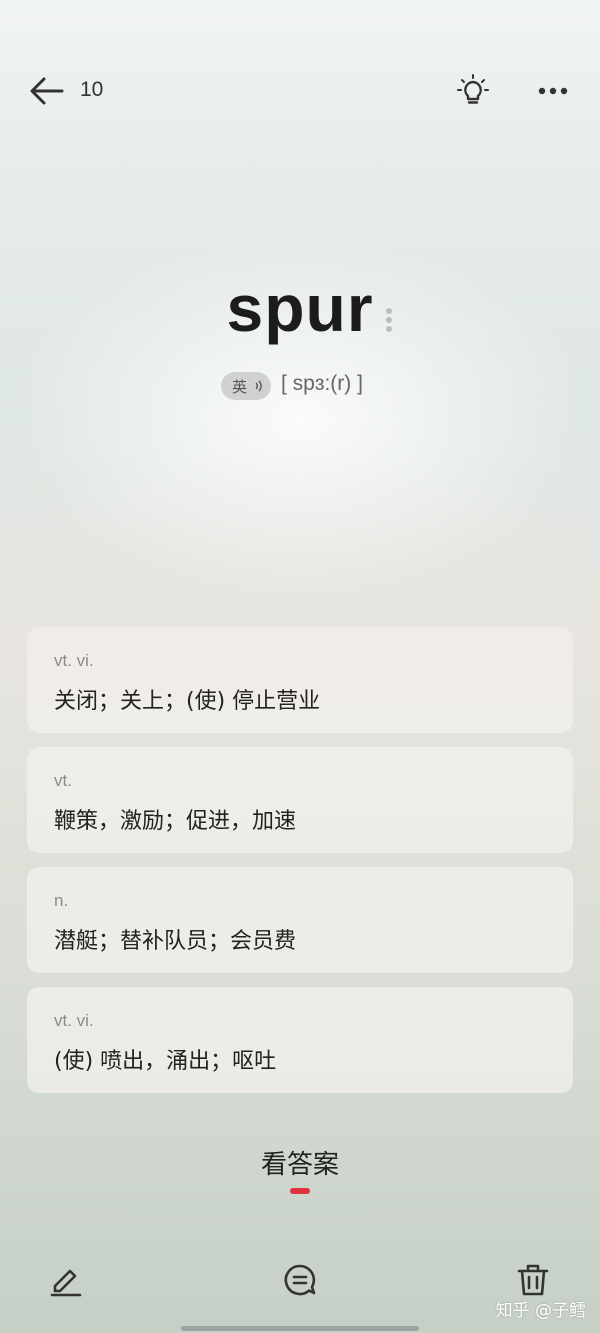  I want to click on hint-button, so click(473, 91).